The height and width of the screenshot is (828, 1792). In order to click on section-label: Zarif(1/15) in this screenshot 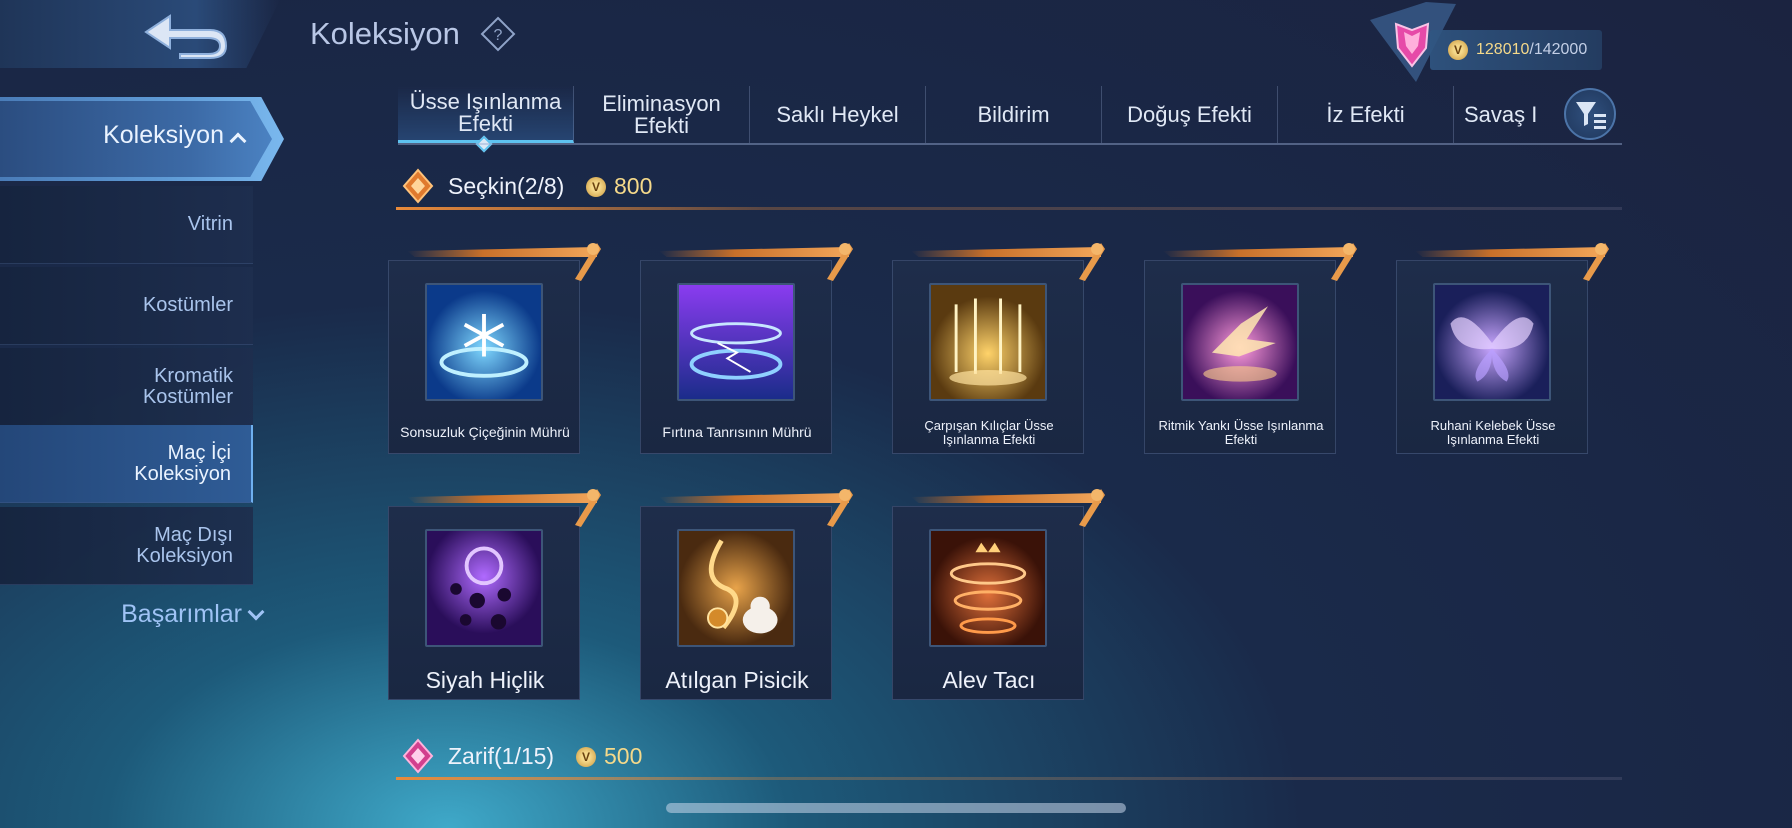, I will do `click(501, 756)`.